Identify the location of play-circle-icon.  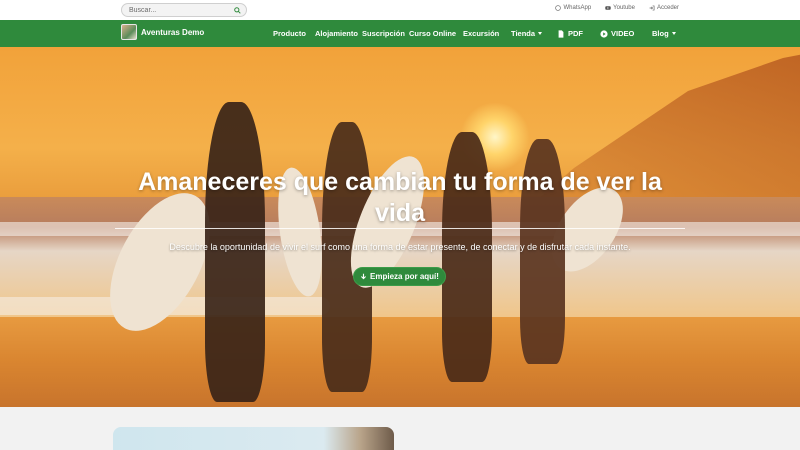
(604, 33).